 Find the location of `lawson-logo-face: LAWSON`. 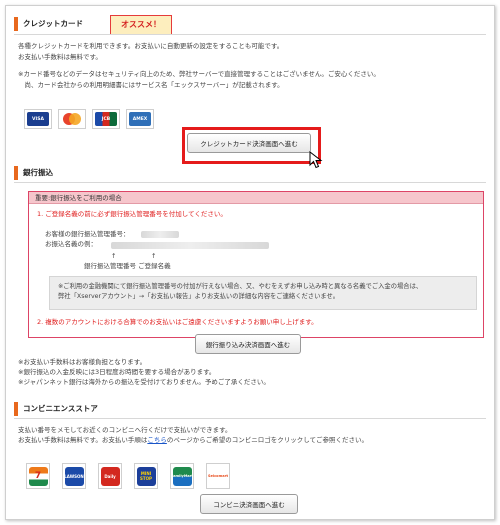

lawson-logo-face: LAWSON is located at coordinates (74, 476).